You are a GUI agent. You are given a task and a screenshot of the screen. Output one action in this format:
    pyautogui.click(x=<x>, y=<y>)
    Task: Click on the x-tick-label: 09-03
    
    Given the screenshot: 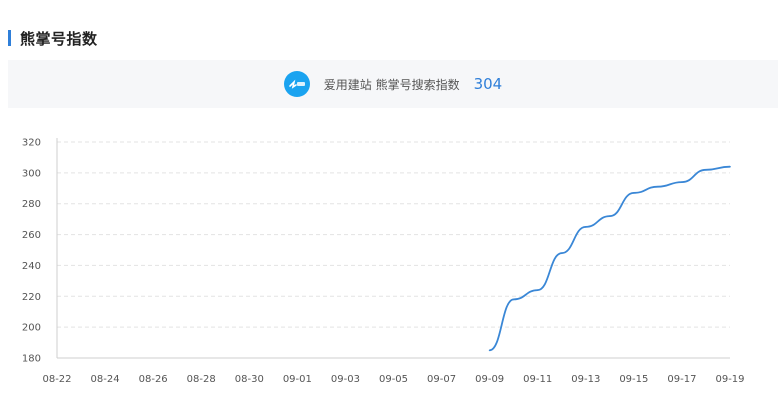 What is the action you would take?
    pyautogui.click(x=345, y=379)
    